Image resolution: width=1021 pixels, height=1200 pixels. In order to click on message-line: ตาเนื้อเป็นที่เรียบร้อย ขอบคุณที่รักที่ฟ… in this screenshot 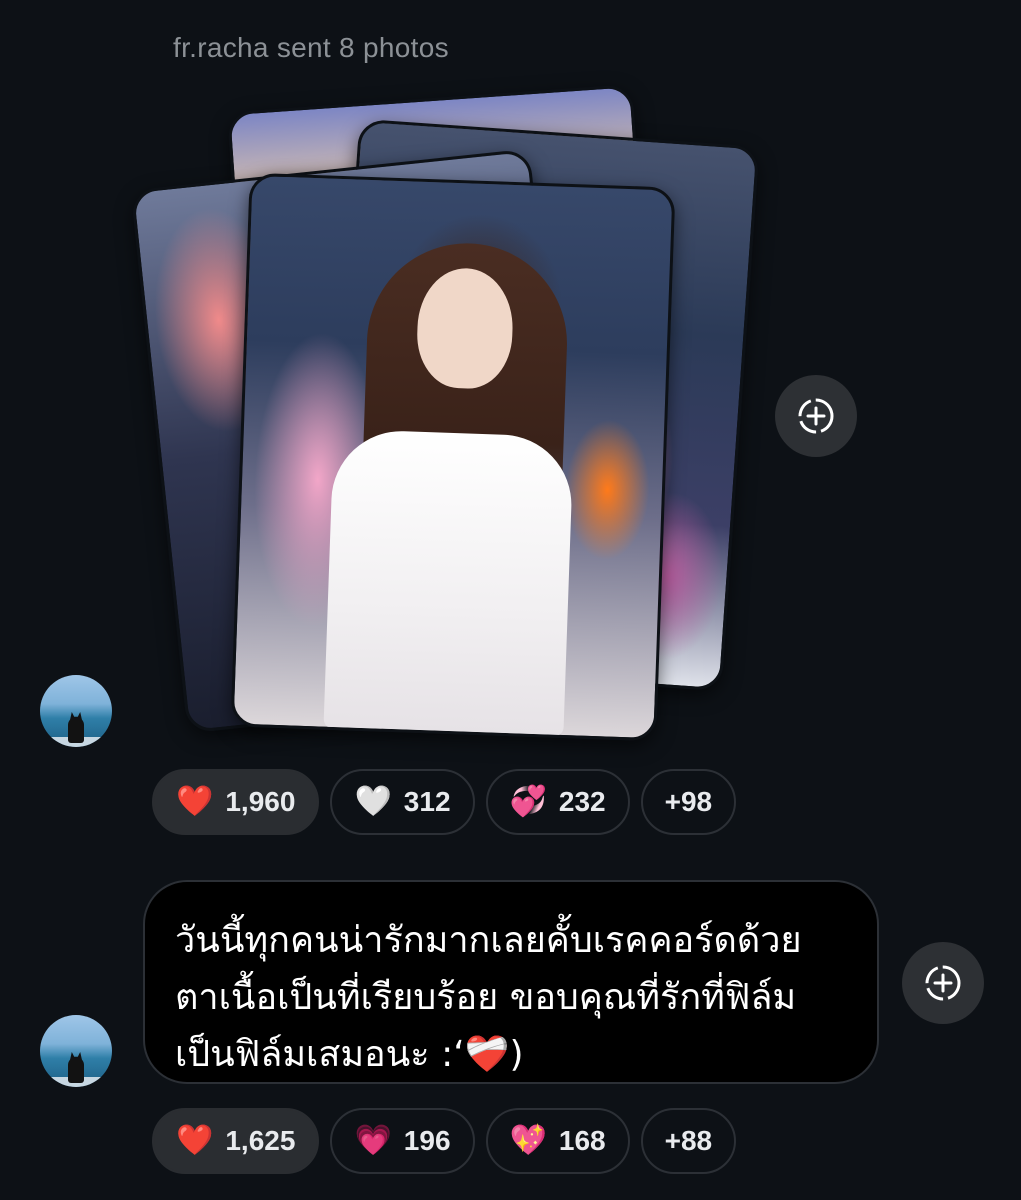, I will do `click(486, 997)`.